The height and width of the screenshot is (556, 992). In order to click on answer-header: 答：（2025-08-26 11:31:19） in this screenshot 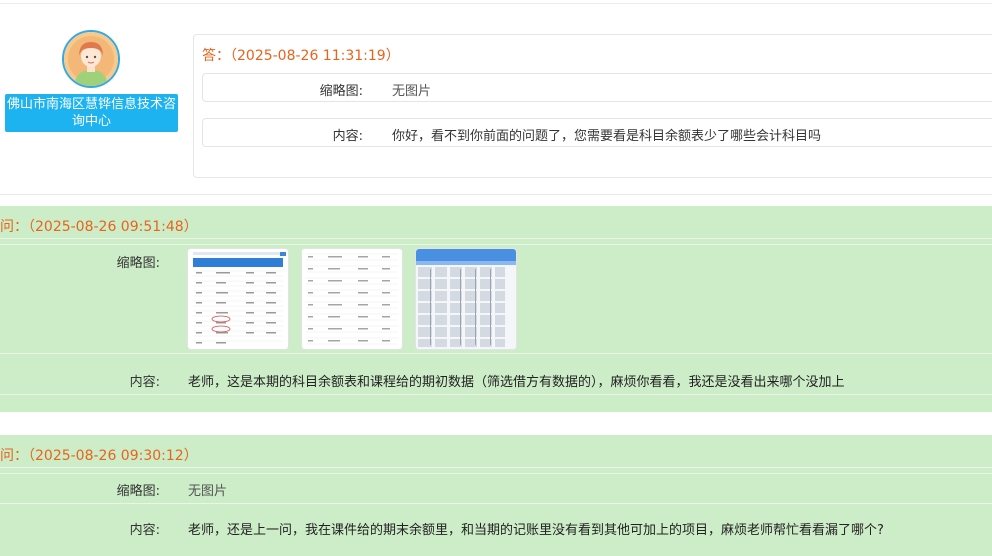, I will do `click(301, 56)`.